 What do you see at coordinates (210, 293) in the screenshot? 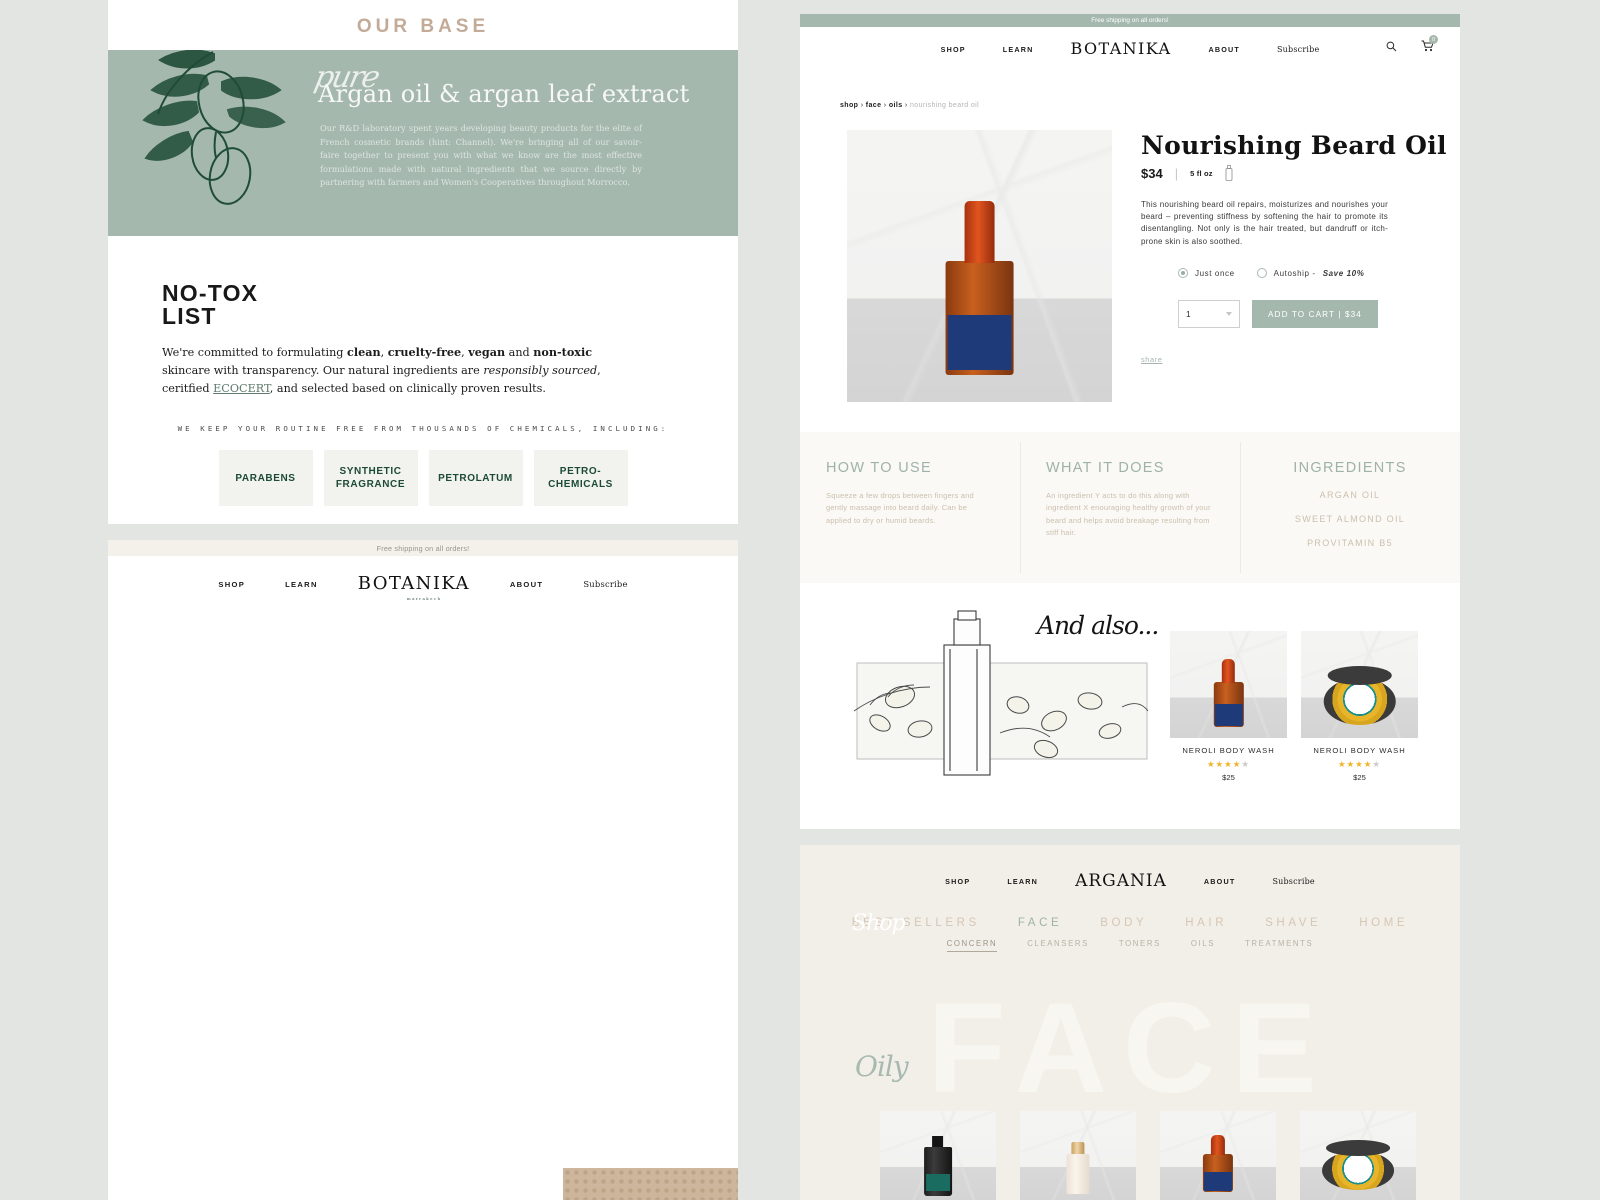
I see `no-tox-heading-line1: NO-TOX` at bounding box center [210, 293].